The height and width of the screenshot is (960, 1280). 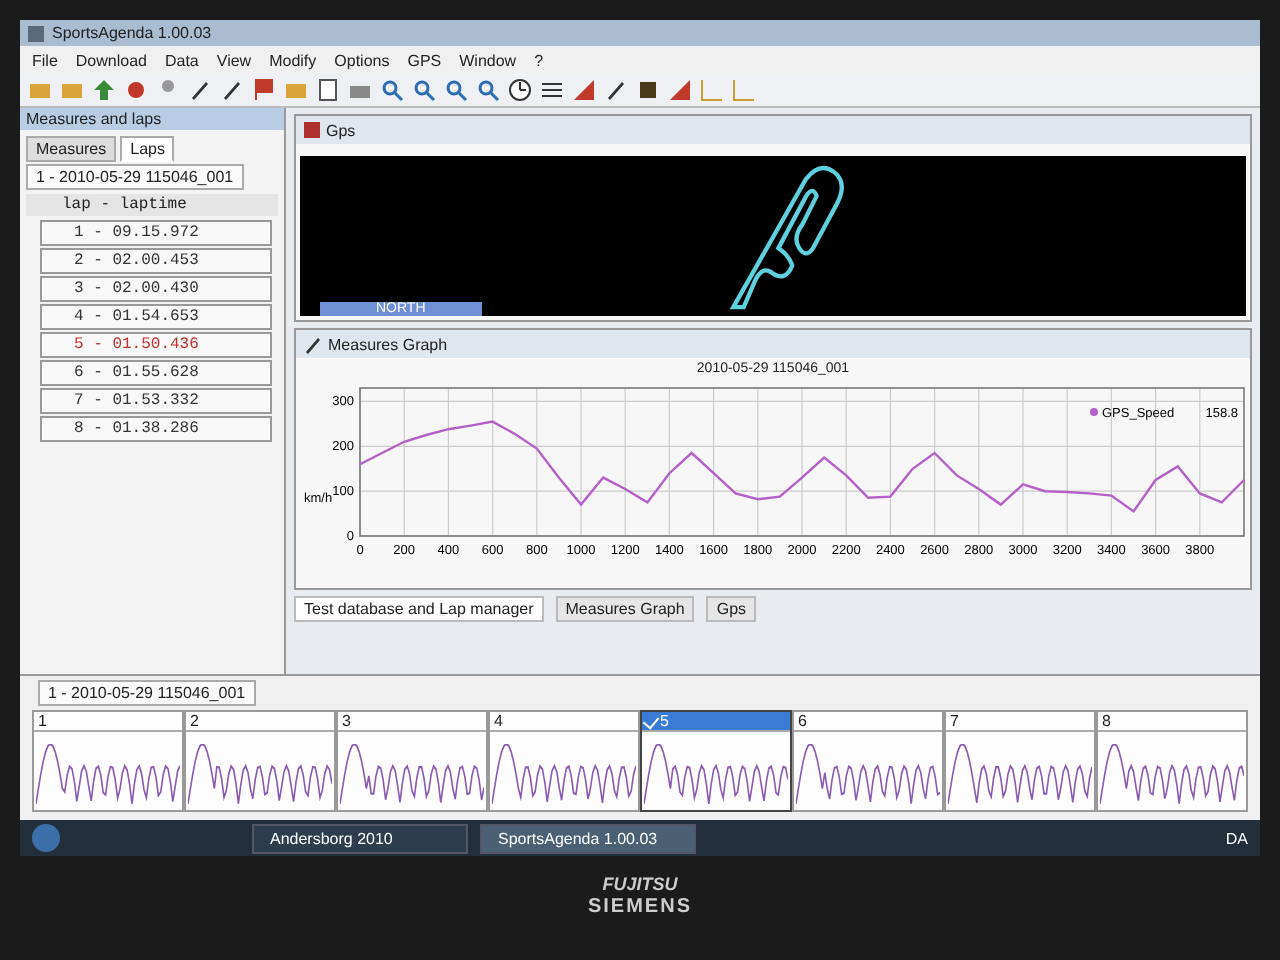 What do you see at coordinates (152, 205) in the screenshot?
I see `list-header: lap - laptime` at bounding box center [152, 205].